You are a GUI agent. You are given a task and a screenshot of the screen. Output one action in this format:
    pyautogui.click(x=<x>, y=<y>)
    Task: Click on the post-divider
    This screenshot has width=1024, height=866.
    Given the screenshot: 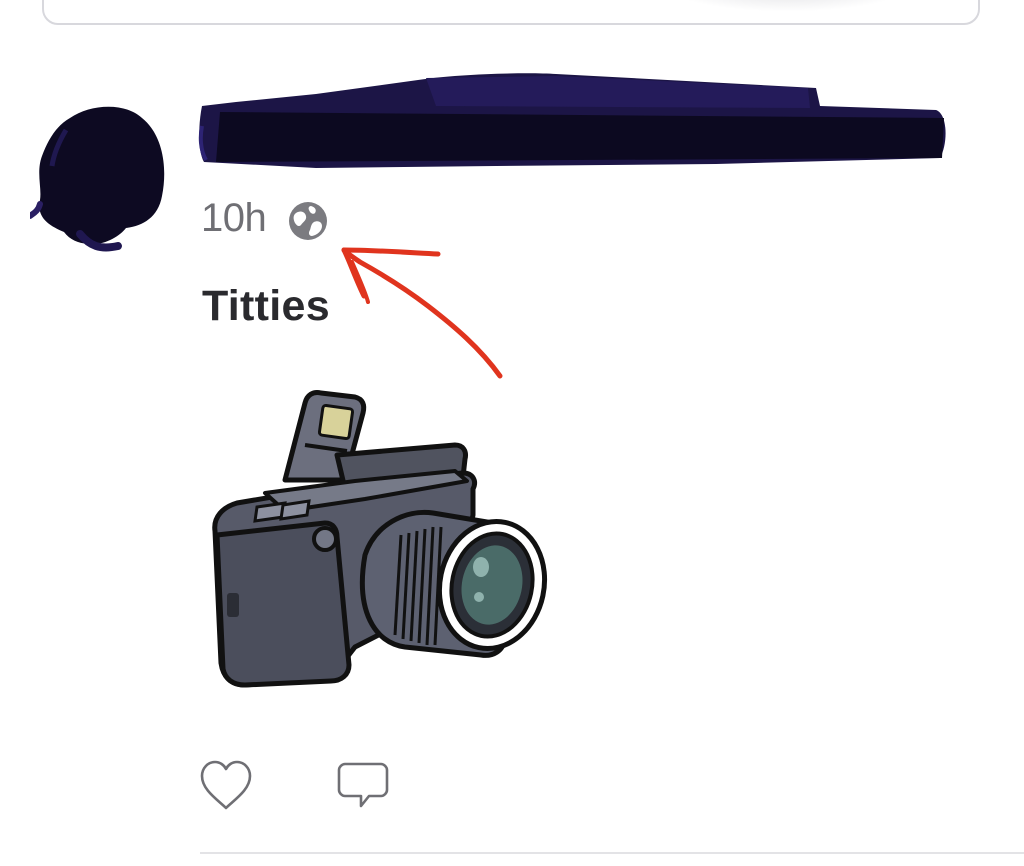 What is the action you would take?
    pyautogui.click(x=612, y=853)
    